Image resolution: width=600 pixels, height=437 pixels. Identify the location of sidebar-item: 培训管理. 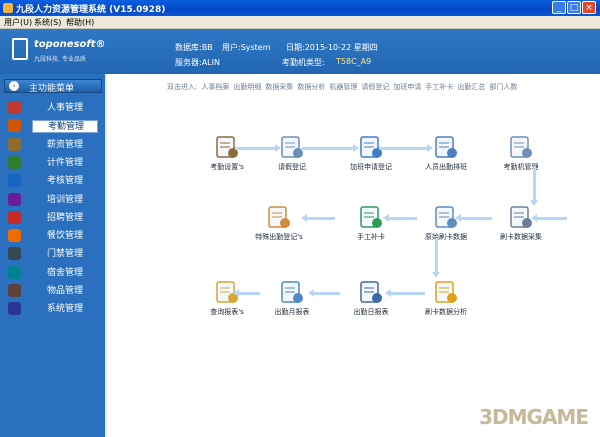
(53, 200).